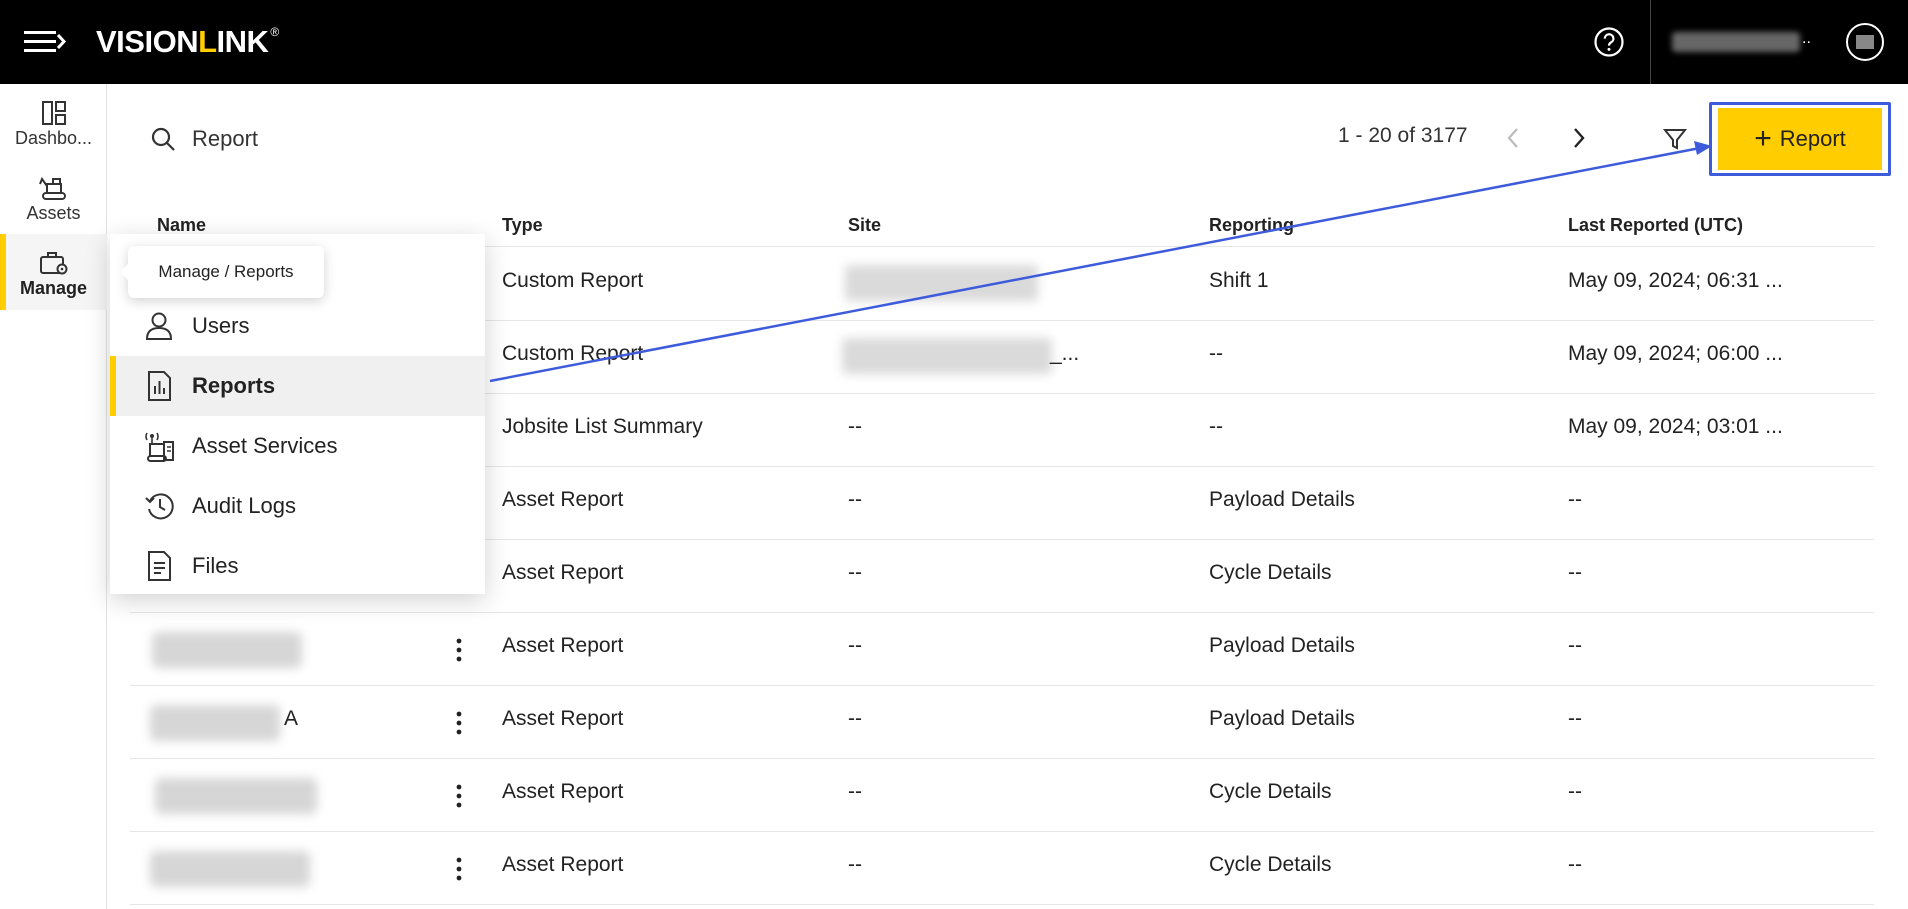  Describe the element at coordinates (1800, 139) in the screenshot. I see `add-report-button: + Report` at that location.